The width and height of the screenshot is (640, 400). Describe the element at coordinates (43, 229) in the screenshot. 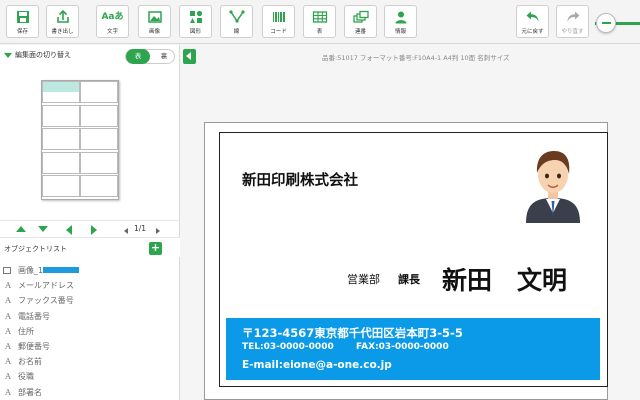

I see `move-down-icon` at that location.